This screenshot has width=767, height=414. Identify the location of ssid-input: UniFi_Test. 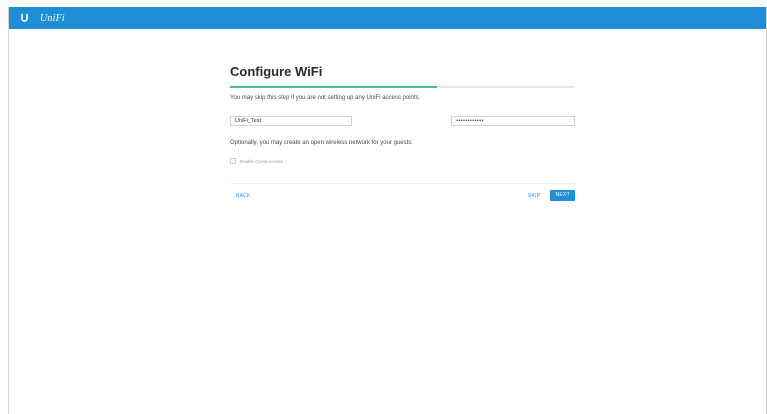
(291, 121).